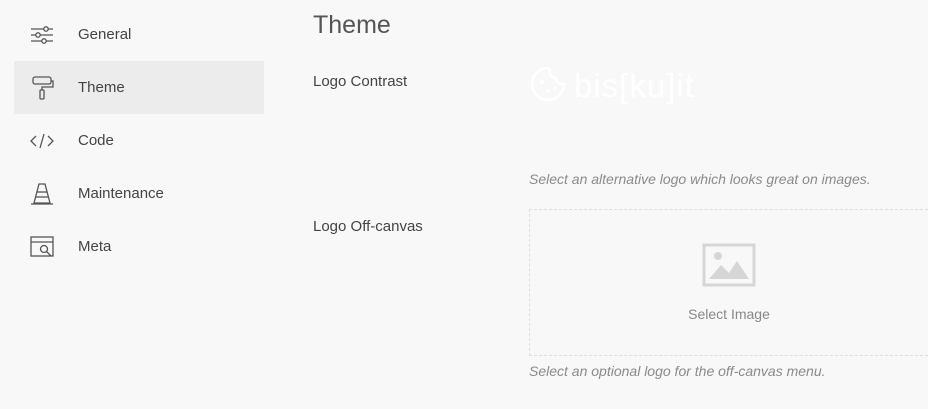 The width and height of the screenshot is (928, 409). Describe the element at coordinates (368, 226) in the screenshot. I see `logo-offcanvas-label: Logo Off-canvas` at that location.